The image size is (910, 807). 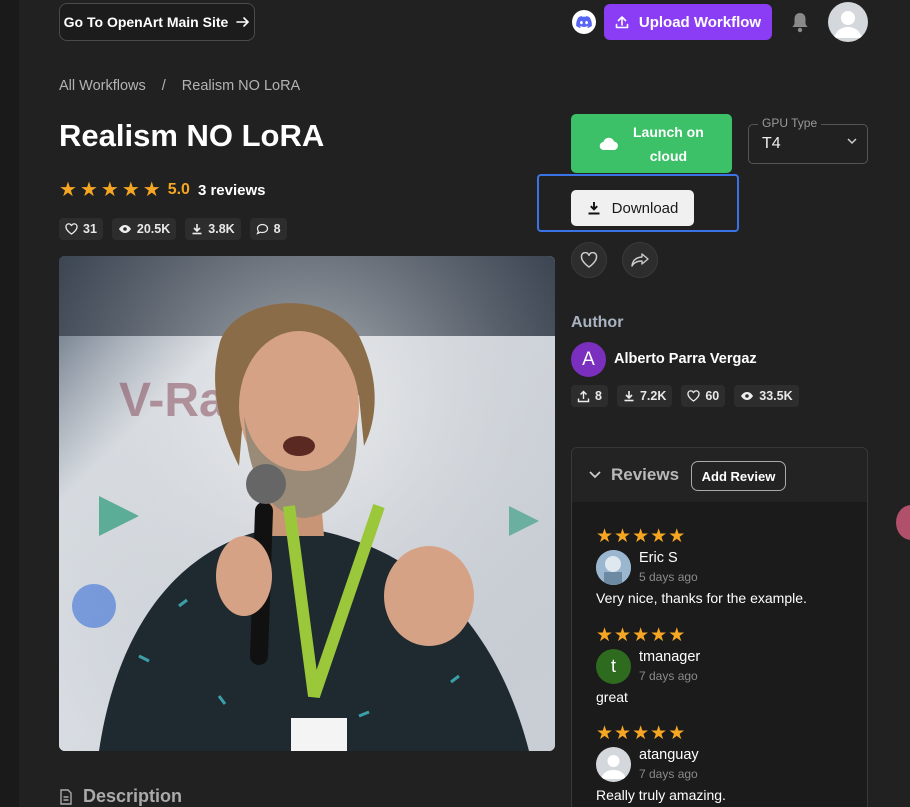 I want to click on share-icon, so click(x=640, y=260).